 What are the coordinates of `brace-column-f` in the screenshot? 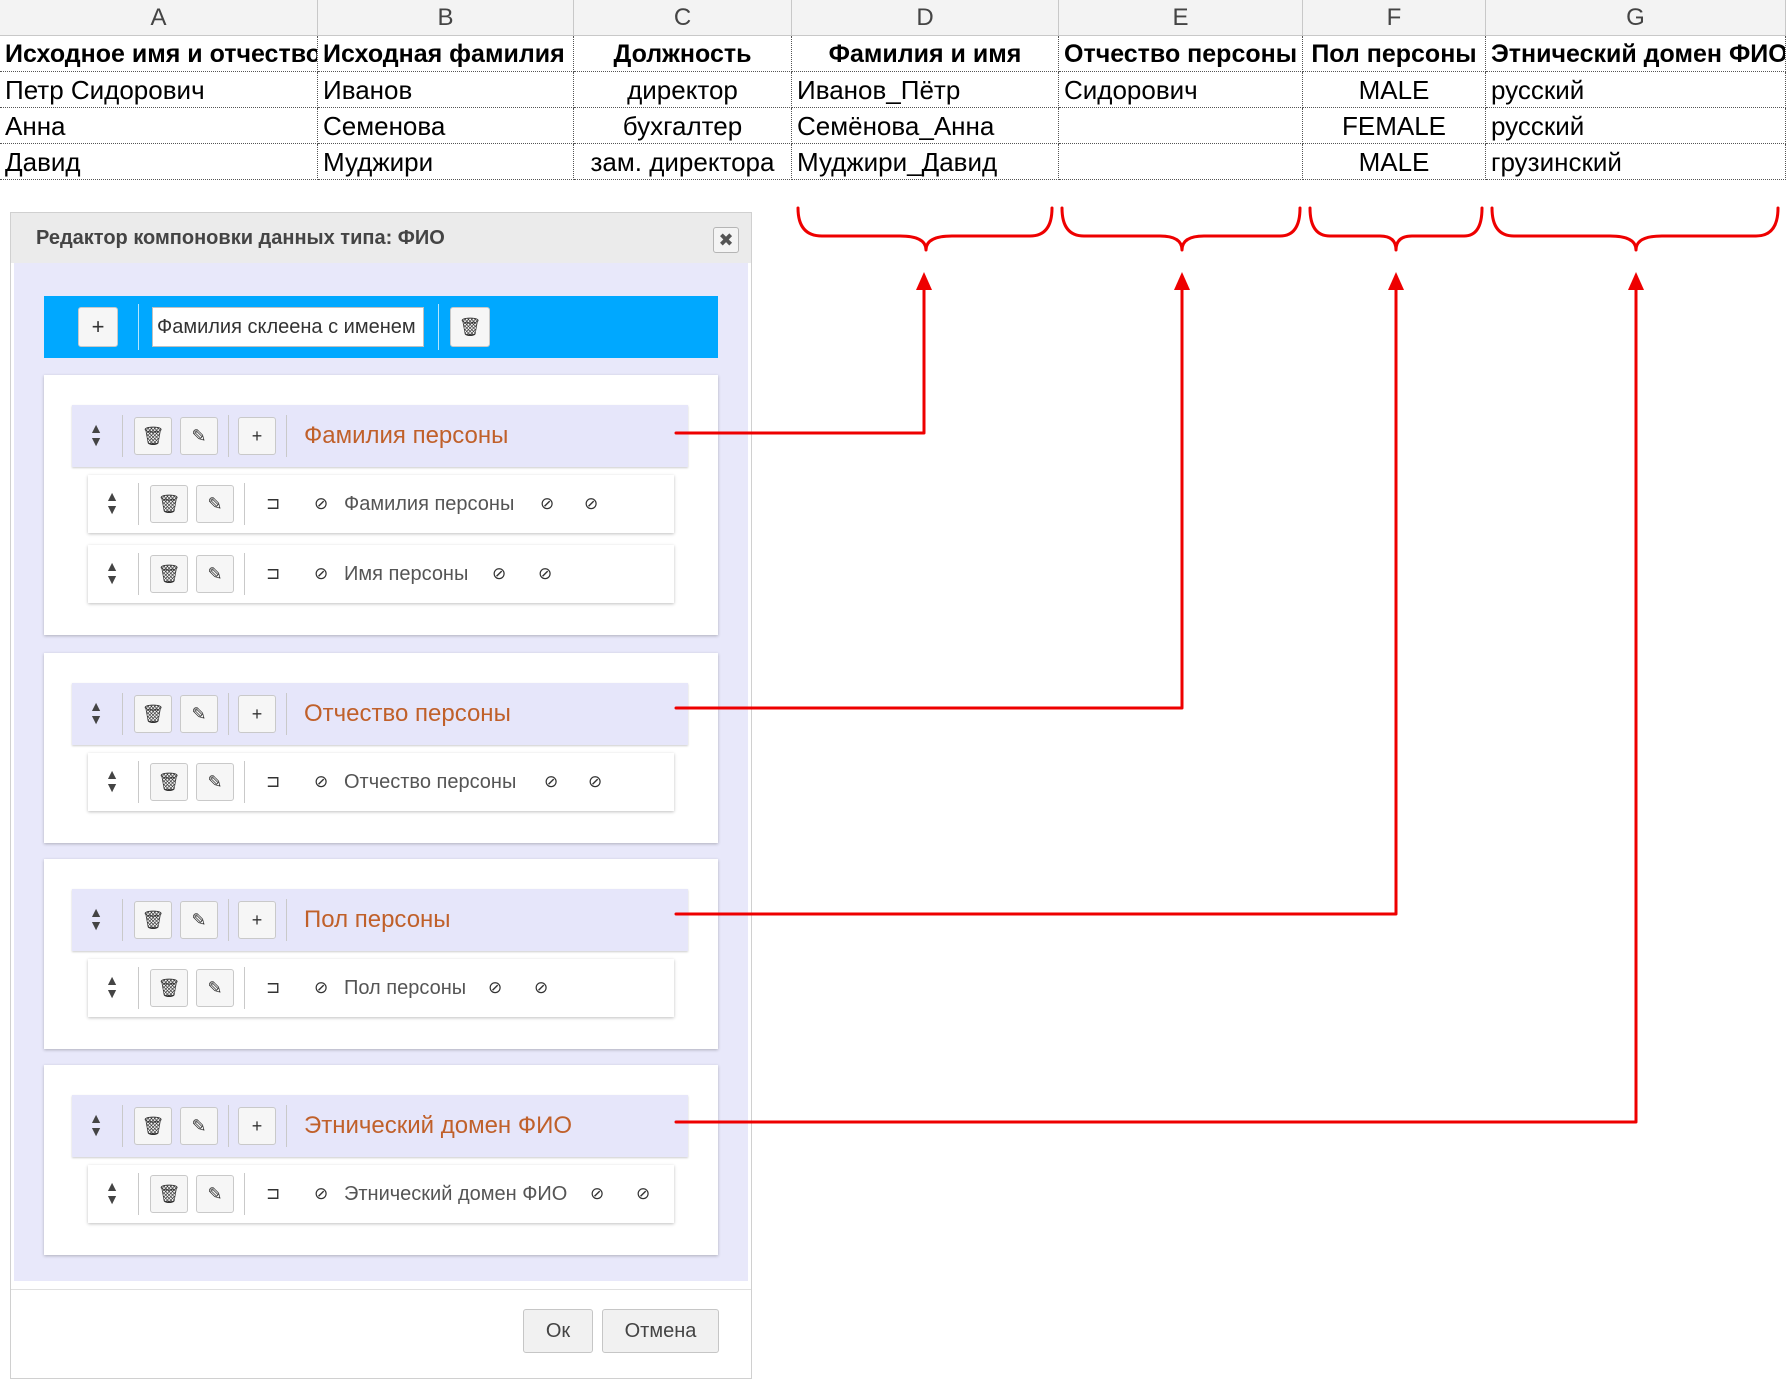 It's located at (1396, 229).